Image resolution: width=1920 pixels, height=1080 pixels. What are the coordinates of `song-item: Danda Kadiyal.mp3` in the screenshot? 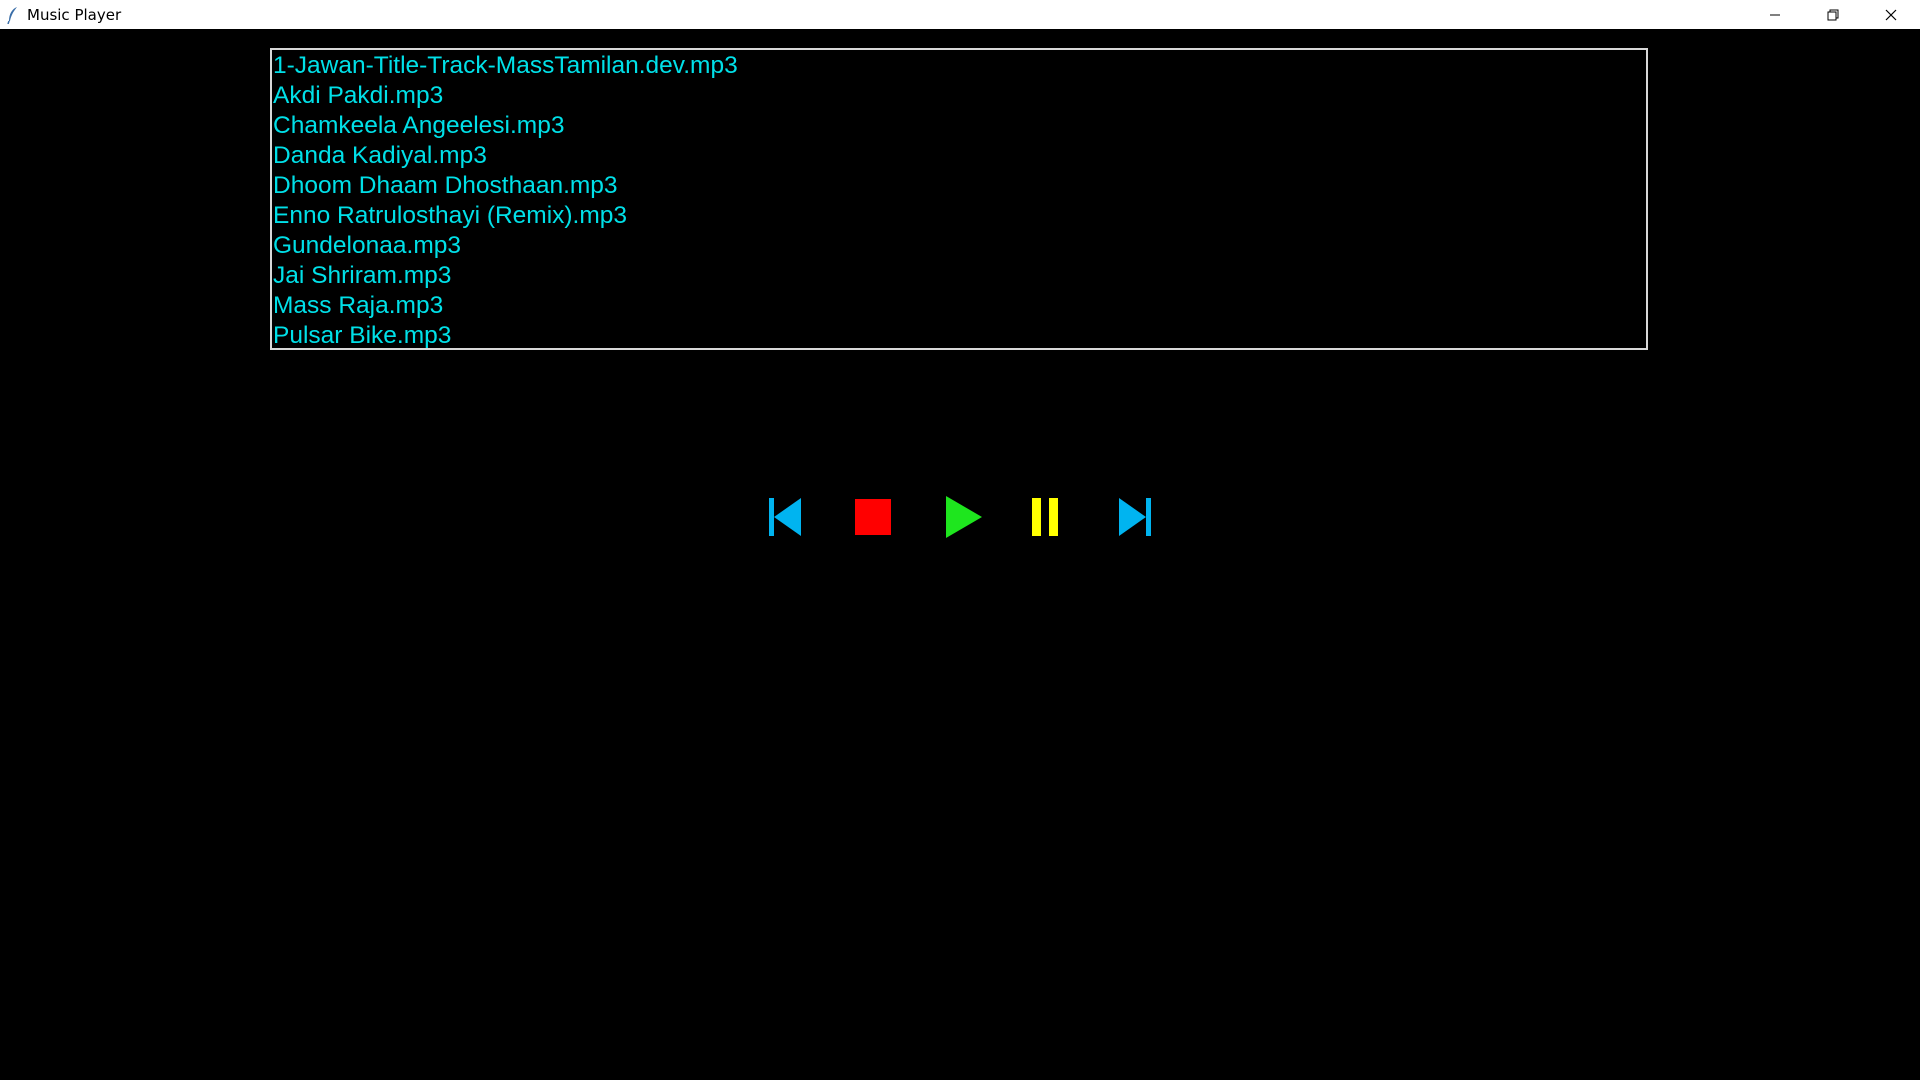 It's located at (959, 156).